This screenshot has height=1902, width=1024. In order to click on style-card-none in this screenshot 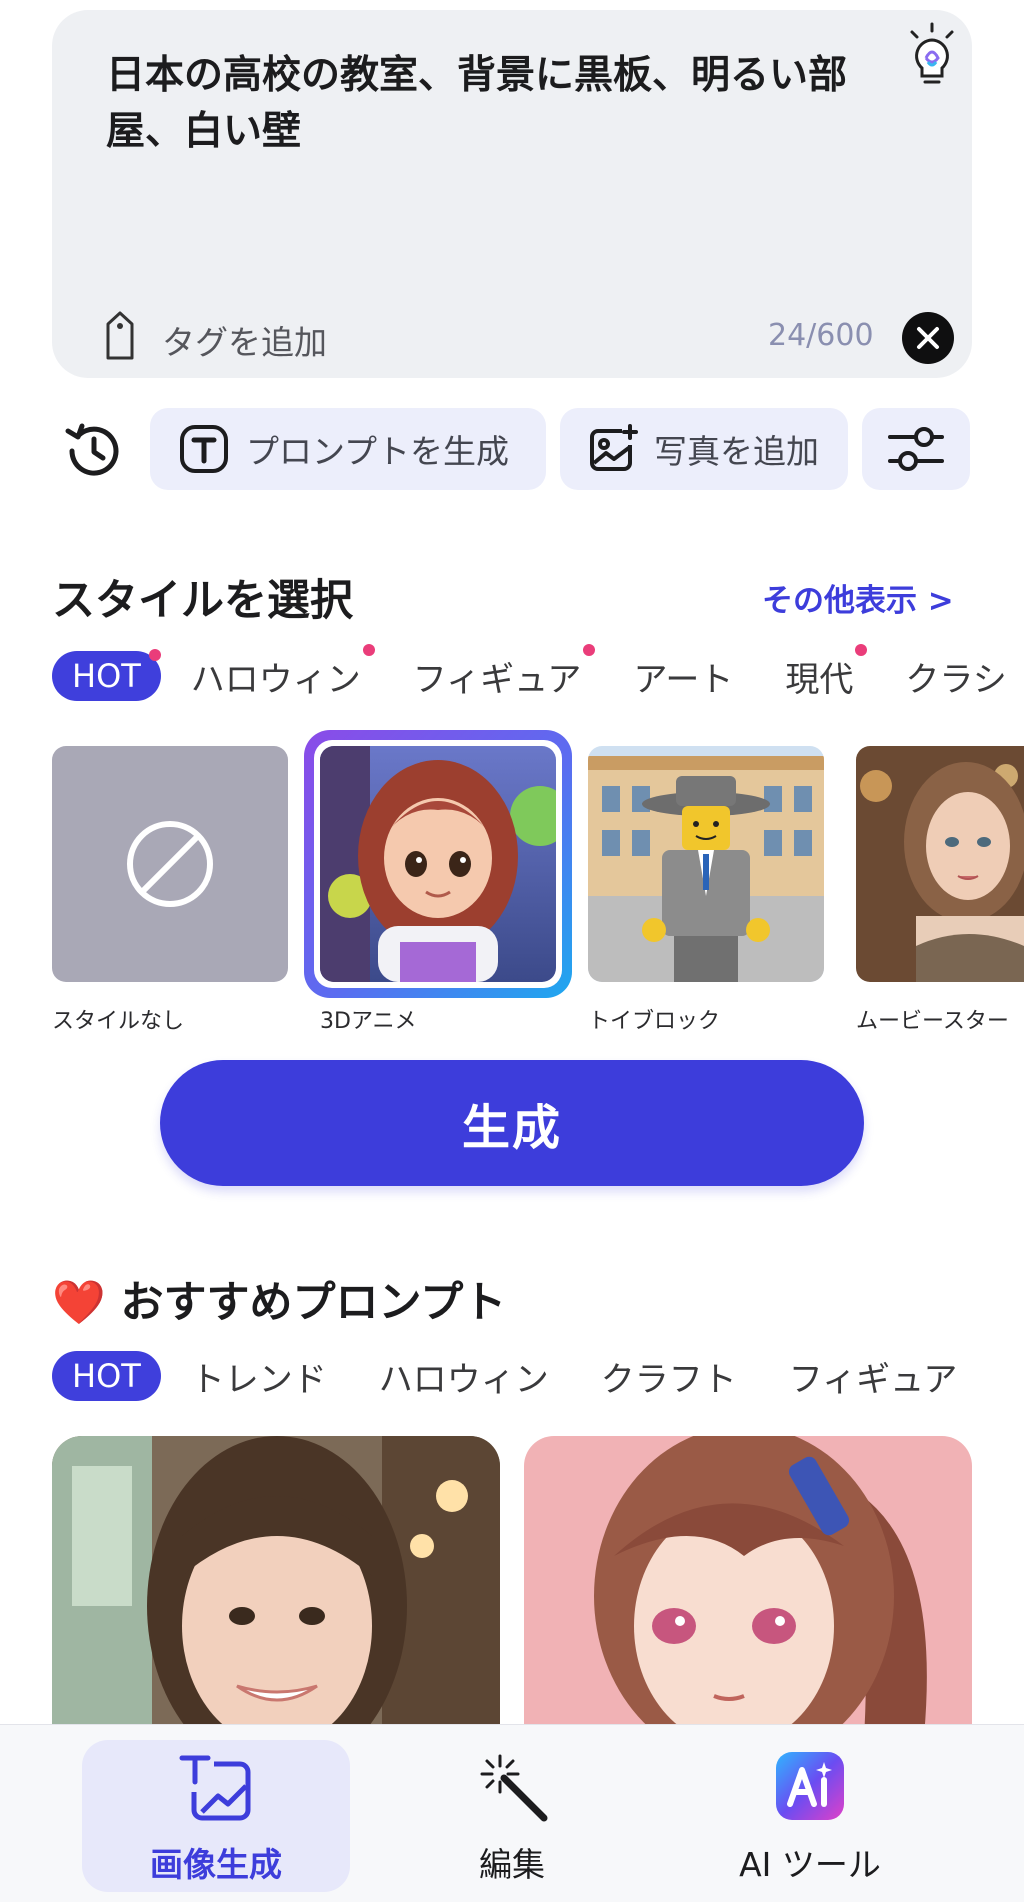, I will do `click(170, 864)`.